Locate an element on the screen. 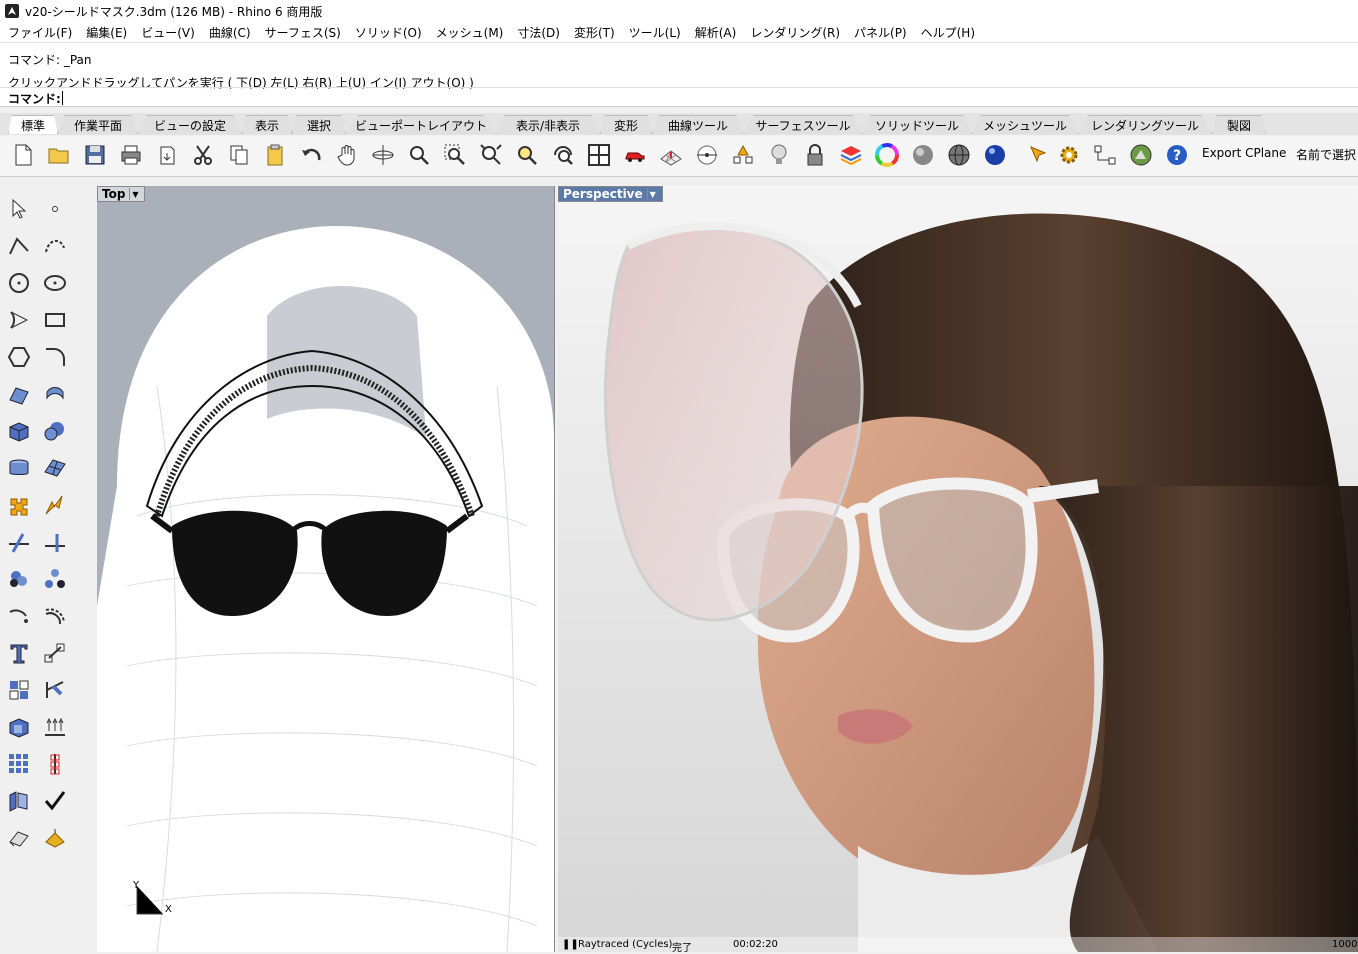  object-snap-icon is located at coordinates (707, 155).